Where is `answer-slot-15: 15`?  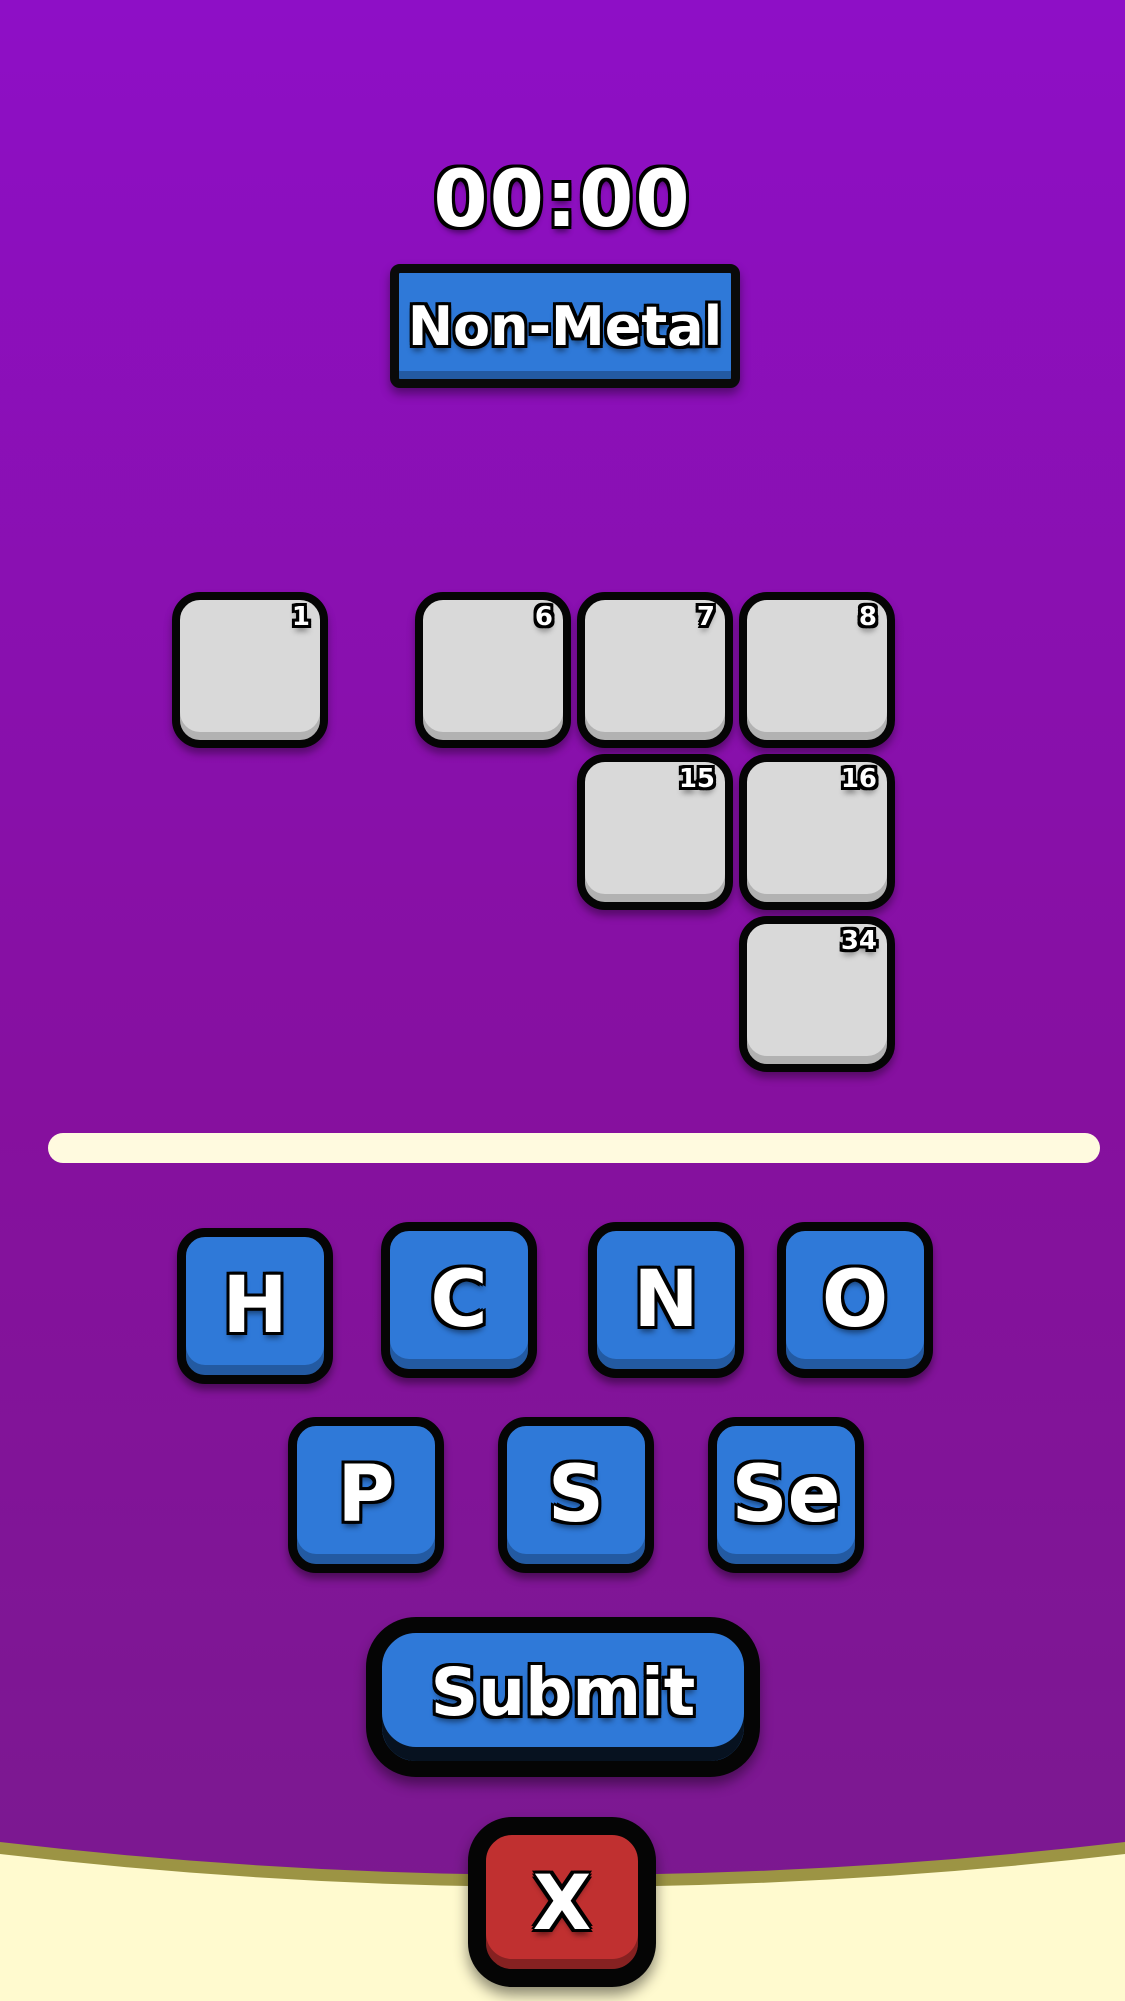 answer-slot-15: 15 is located at coordinates (655, 832).